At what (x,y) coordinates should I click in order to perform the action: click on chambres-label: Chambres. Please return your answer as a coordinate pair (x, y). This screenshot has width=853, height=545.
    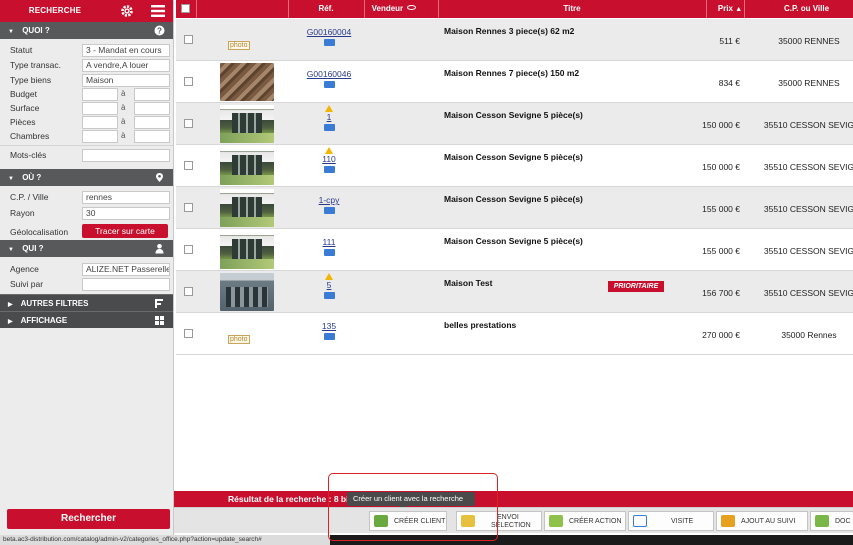
    Looking at the image, I should click on (30, 136).